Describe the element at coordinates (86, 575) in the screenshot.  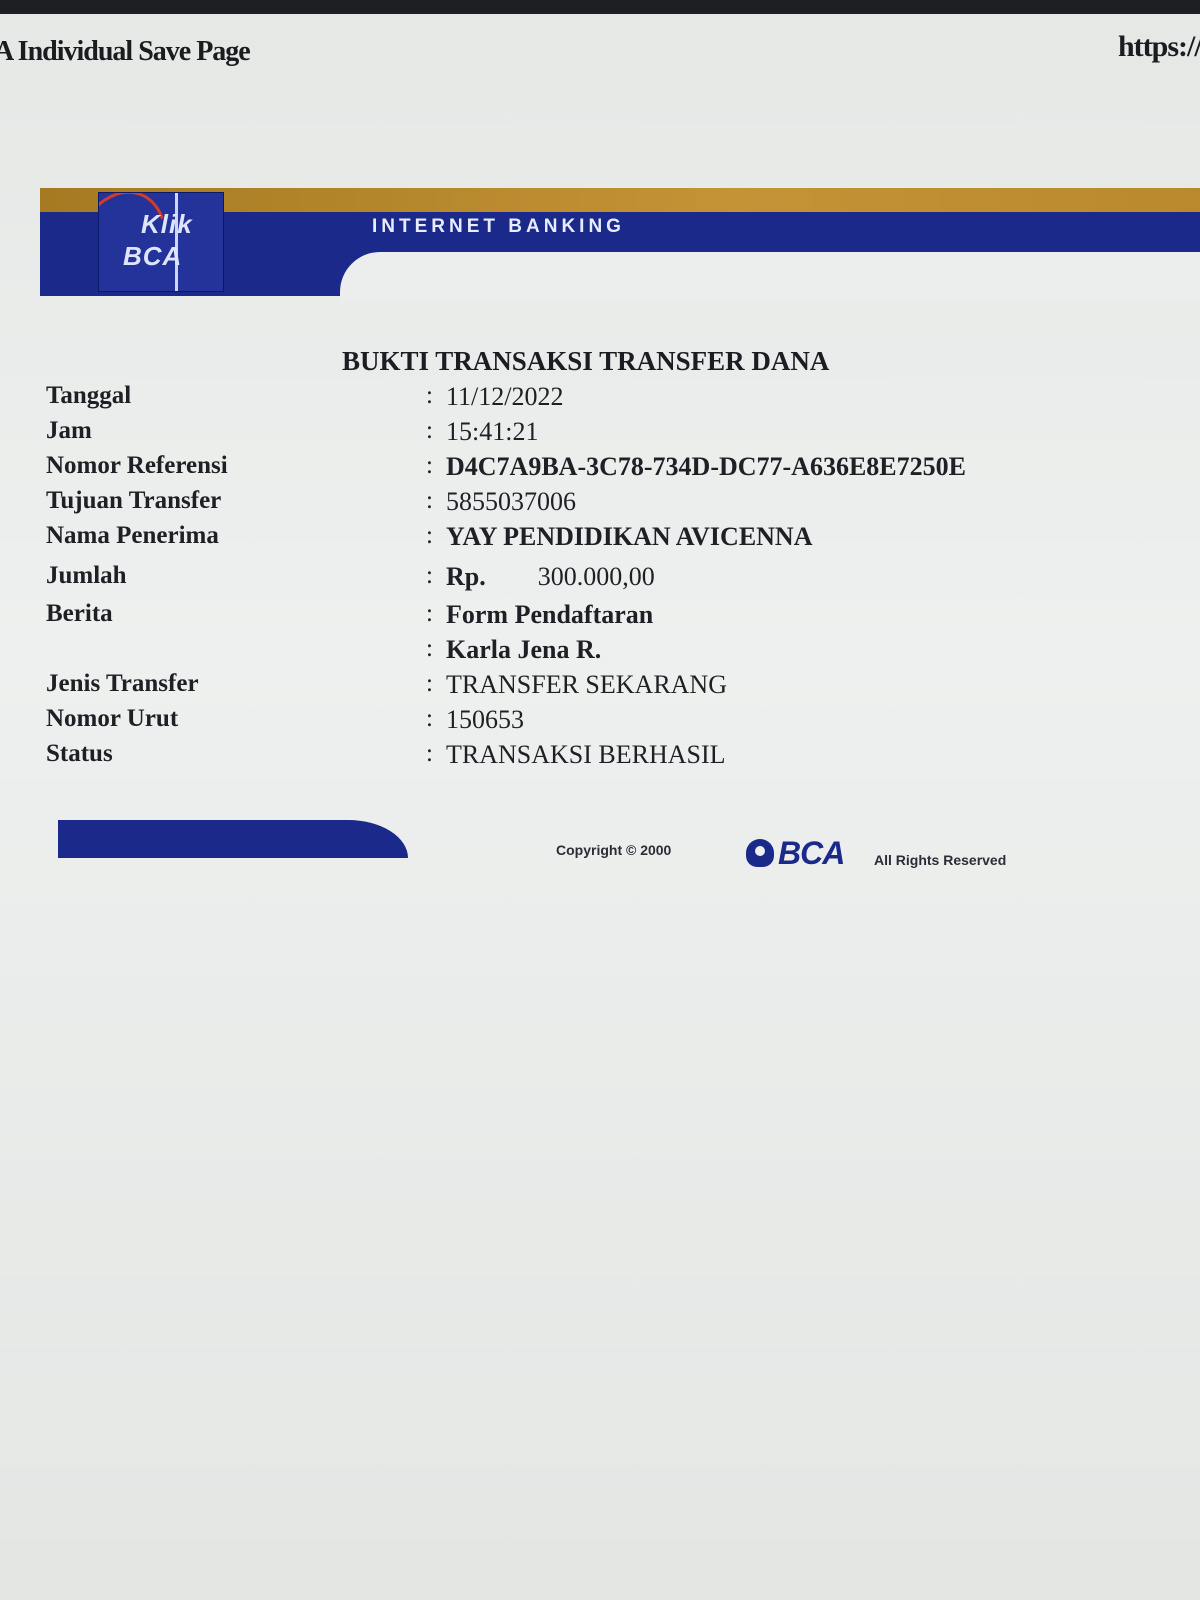
I see `field-label: Jumlah` at that location.